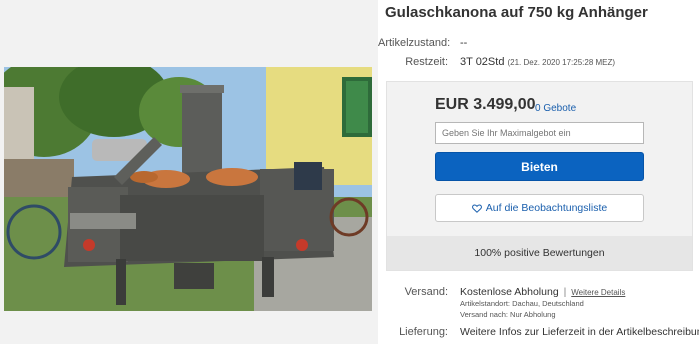 This screenshot has width=699, height=344. Describe the element at coordinates (508, 314) in the screenshot. I see `ships-to: Versand nach: Nur Abholung` at that location.